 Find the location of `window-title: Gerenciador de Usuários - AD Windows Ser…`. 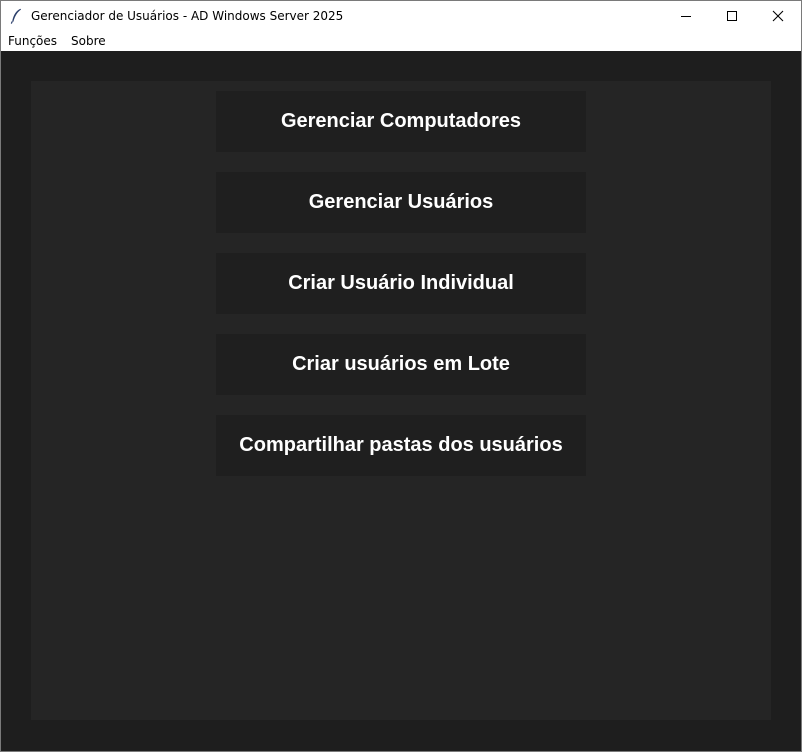

window-title: Gerenciador de Usuários - AD Windows Ser… is located at coordinates (187, 16).